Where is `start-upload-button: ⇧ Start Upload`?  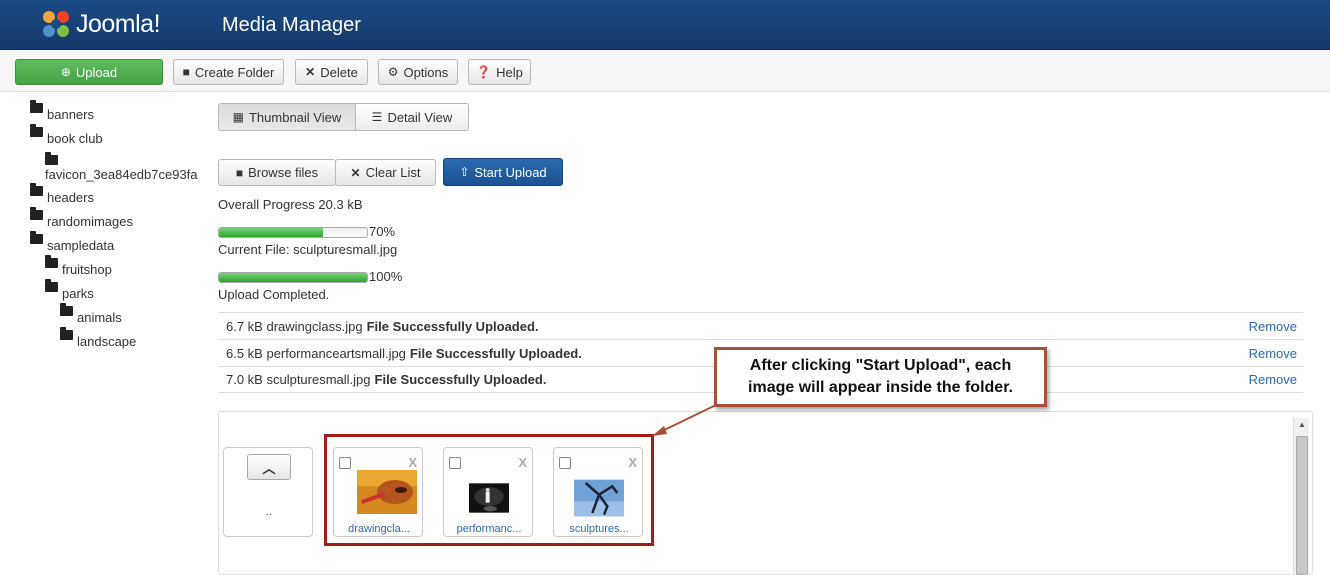 start-upload-button: ⇧ Start Upload is located at coordinates (503, 172).